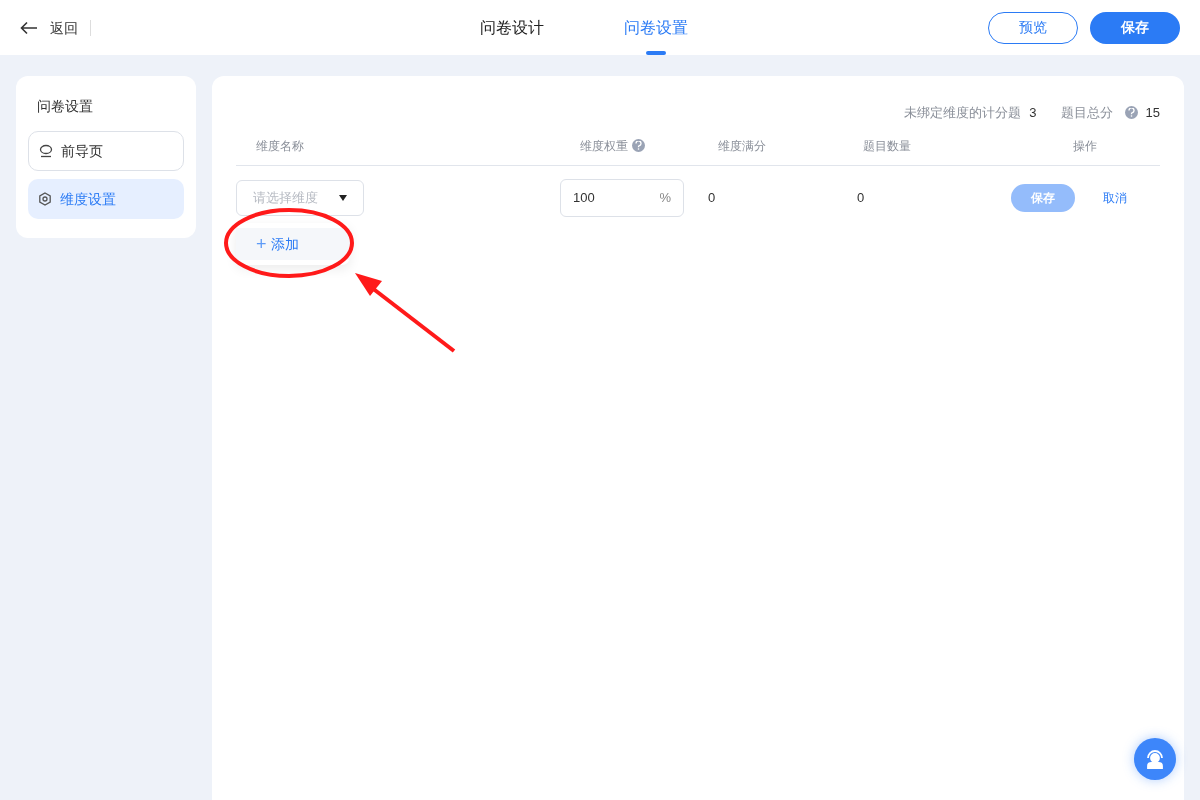 Image resolution: width=1200 pixels, height=800 pixels. What do you see at coordinates (1033, 27) in the screenshot?
I see `preview-button: 预览` at bounding box center [1033, 27].